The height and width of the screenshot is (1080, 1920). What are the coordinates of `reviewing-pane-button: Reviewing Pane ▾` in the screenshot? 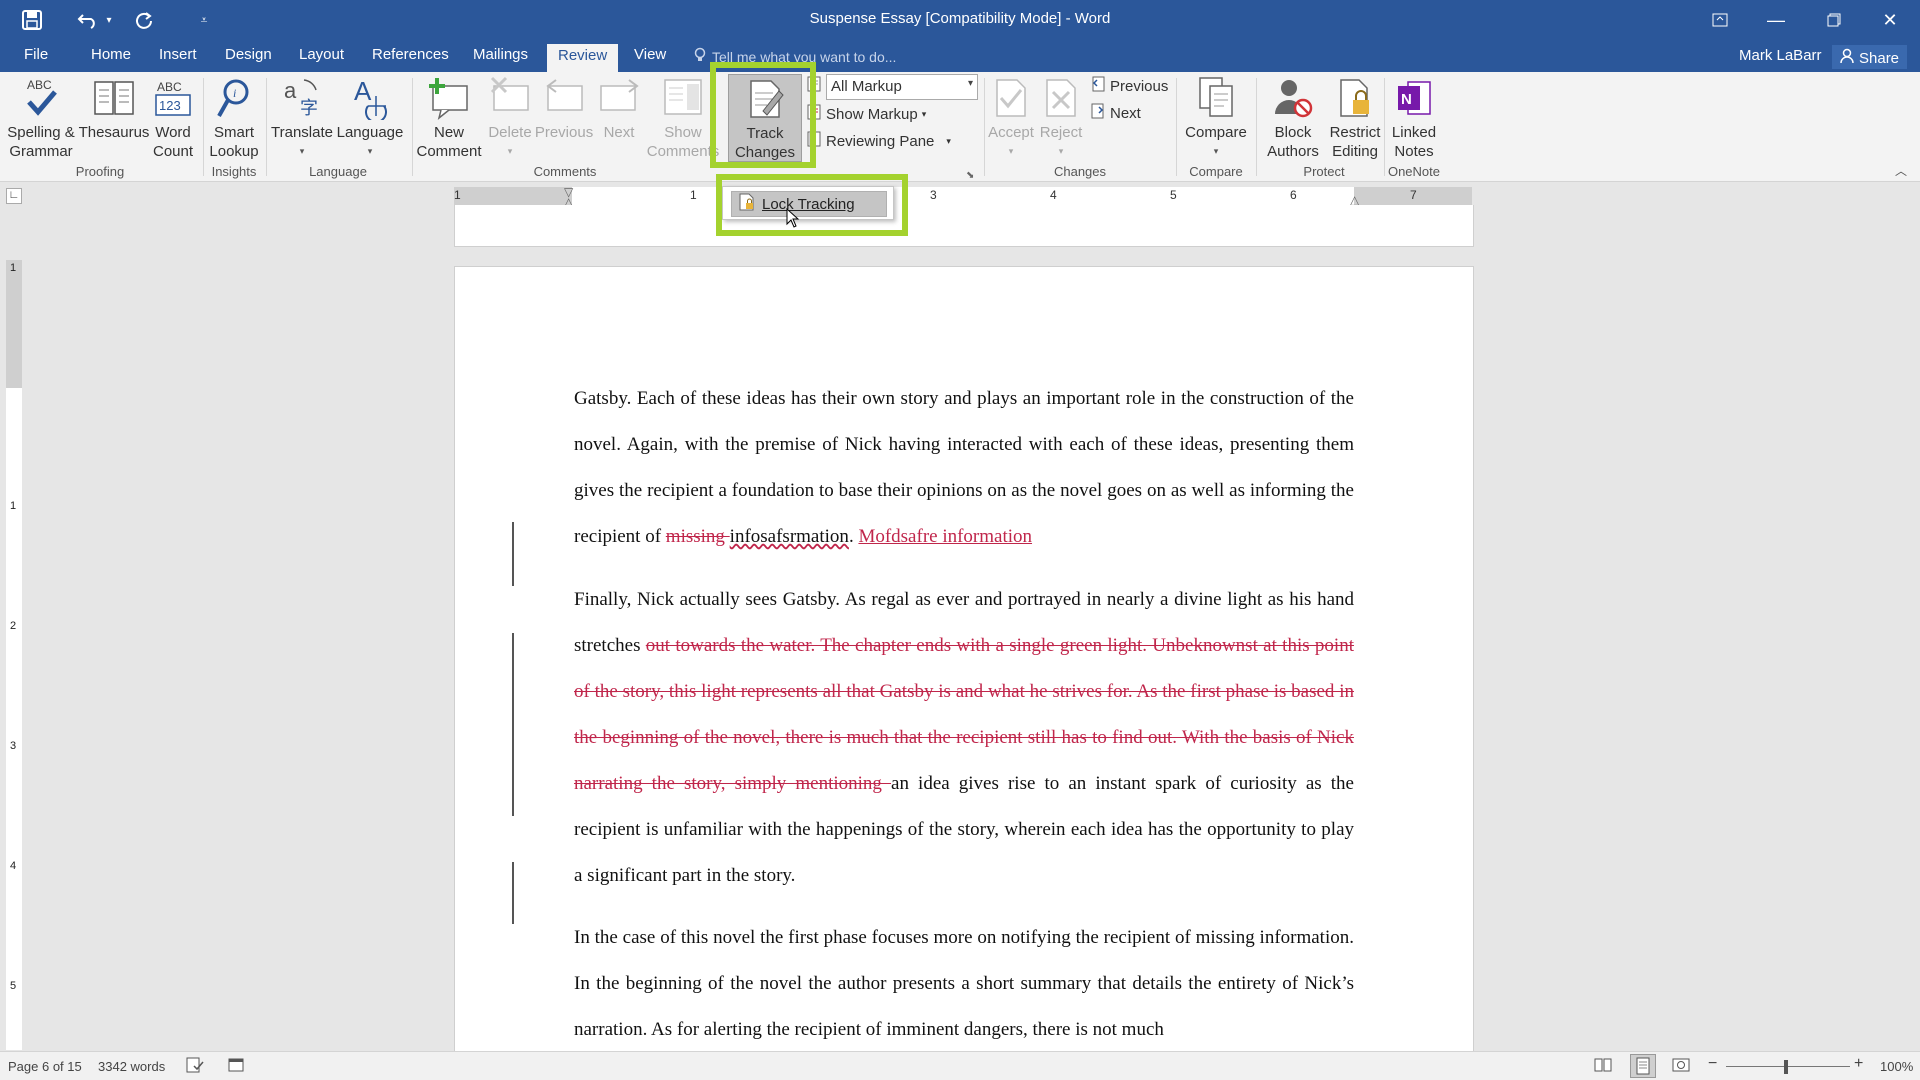 It's located at (878, 141).